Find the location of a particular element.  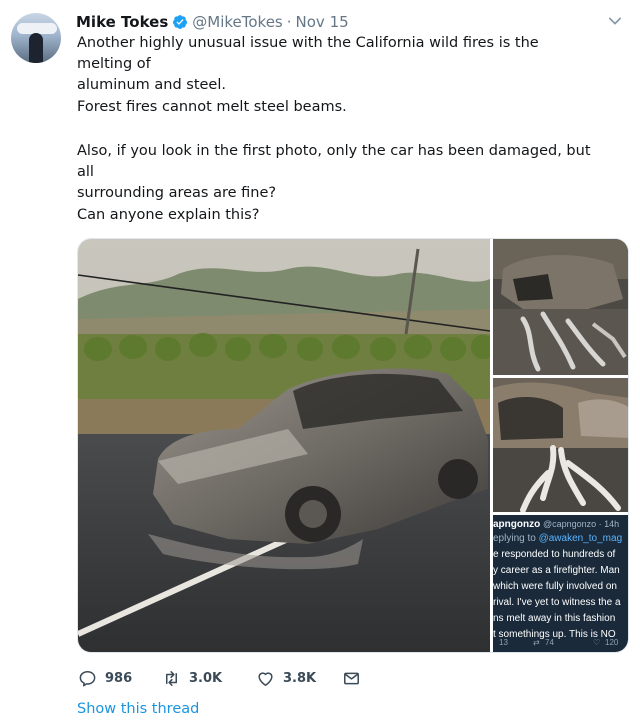

reply-button: 986 is located at coordinates (105, 678).